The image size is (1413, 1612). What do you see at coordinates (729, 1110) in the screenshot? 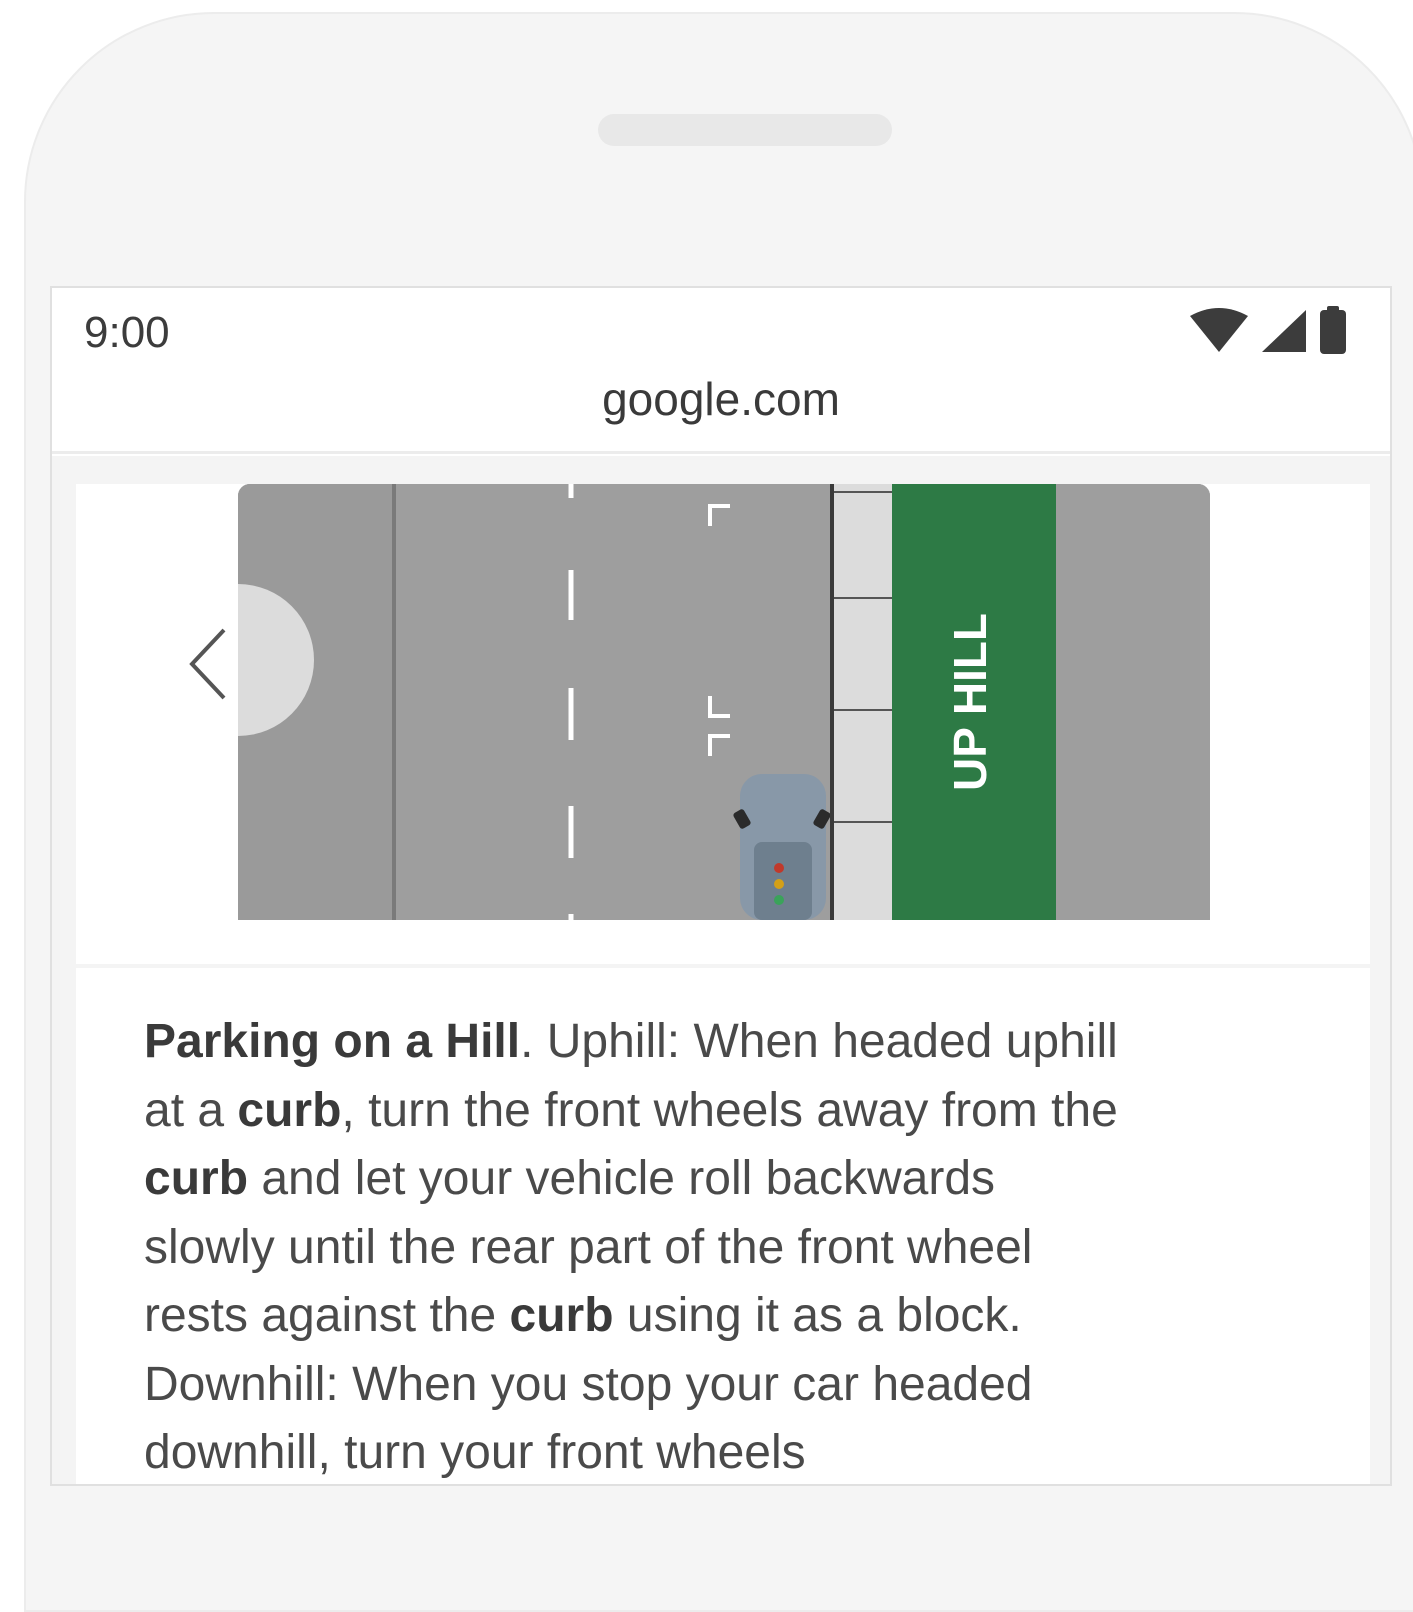
I see `snippet-text-2: , turn the front wheels away from the` at bounding box center [729, 1110].